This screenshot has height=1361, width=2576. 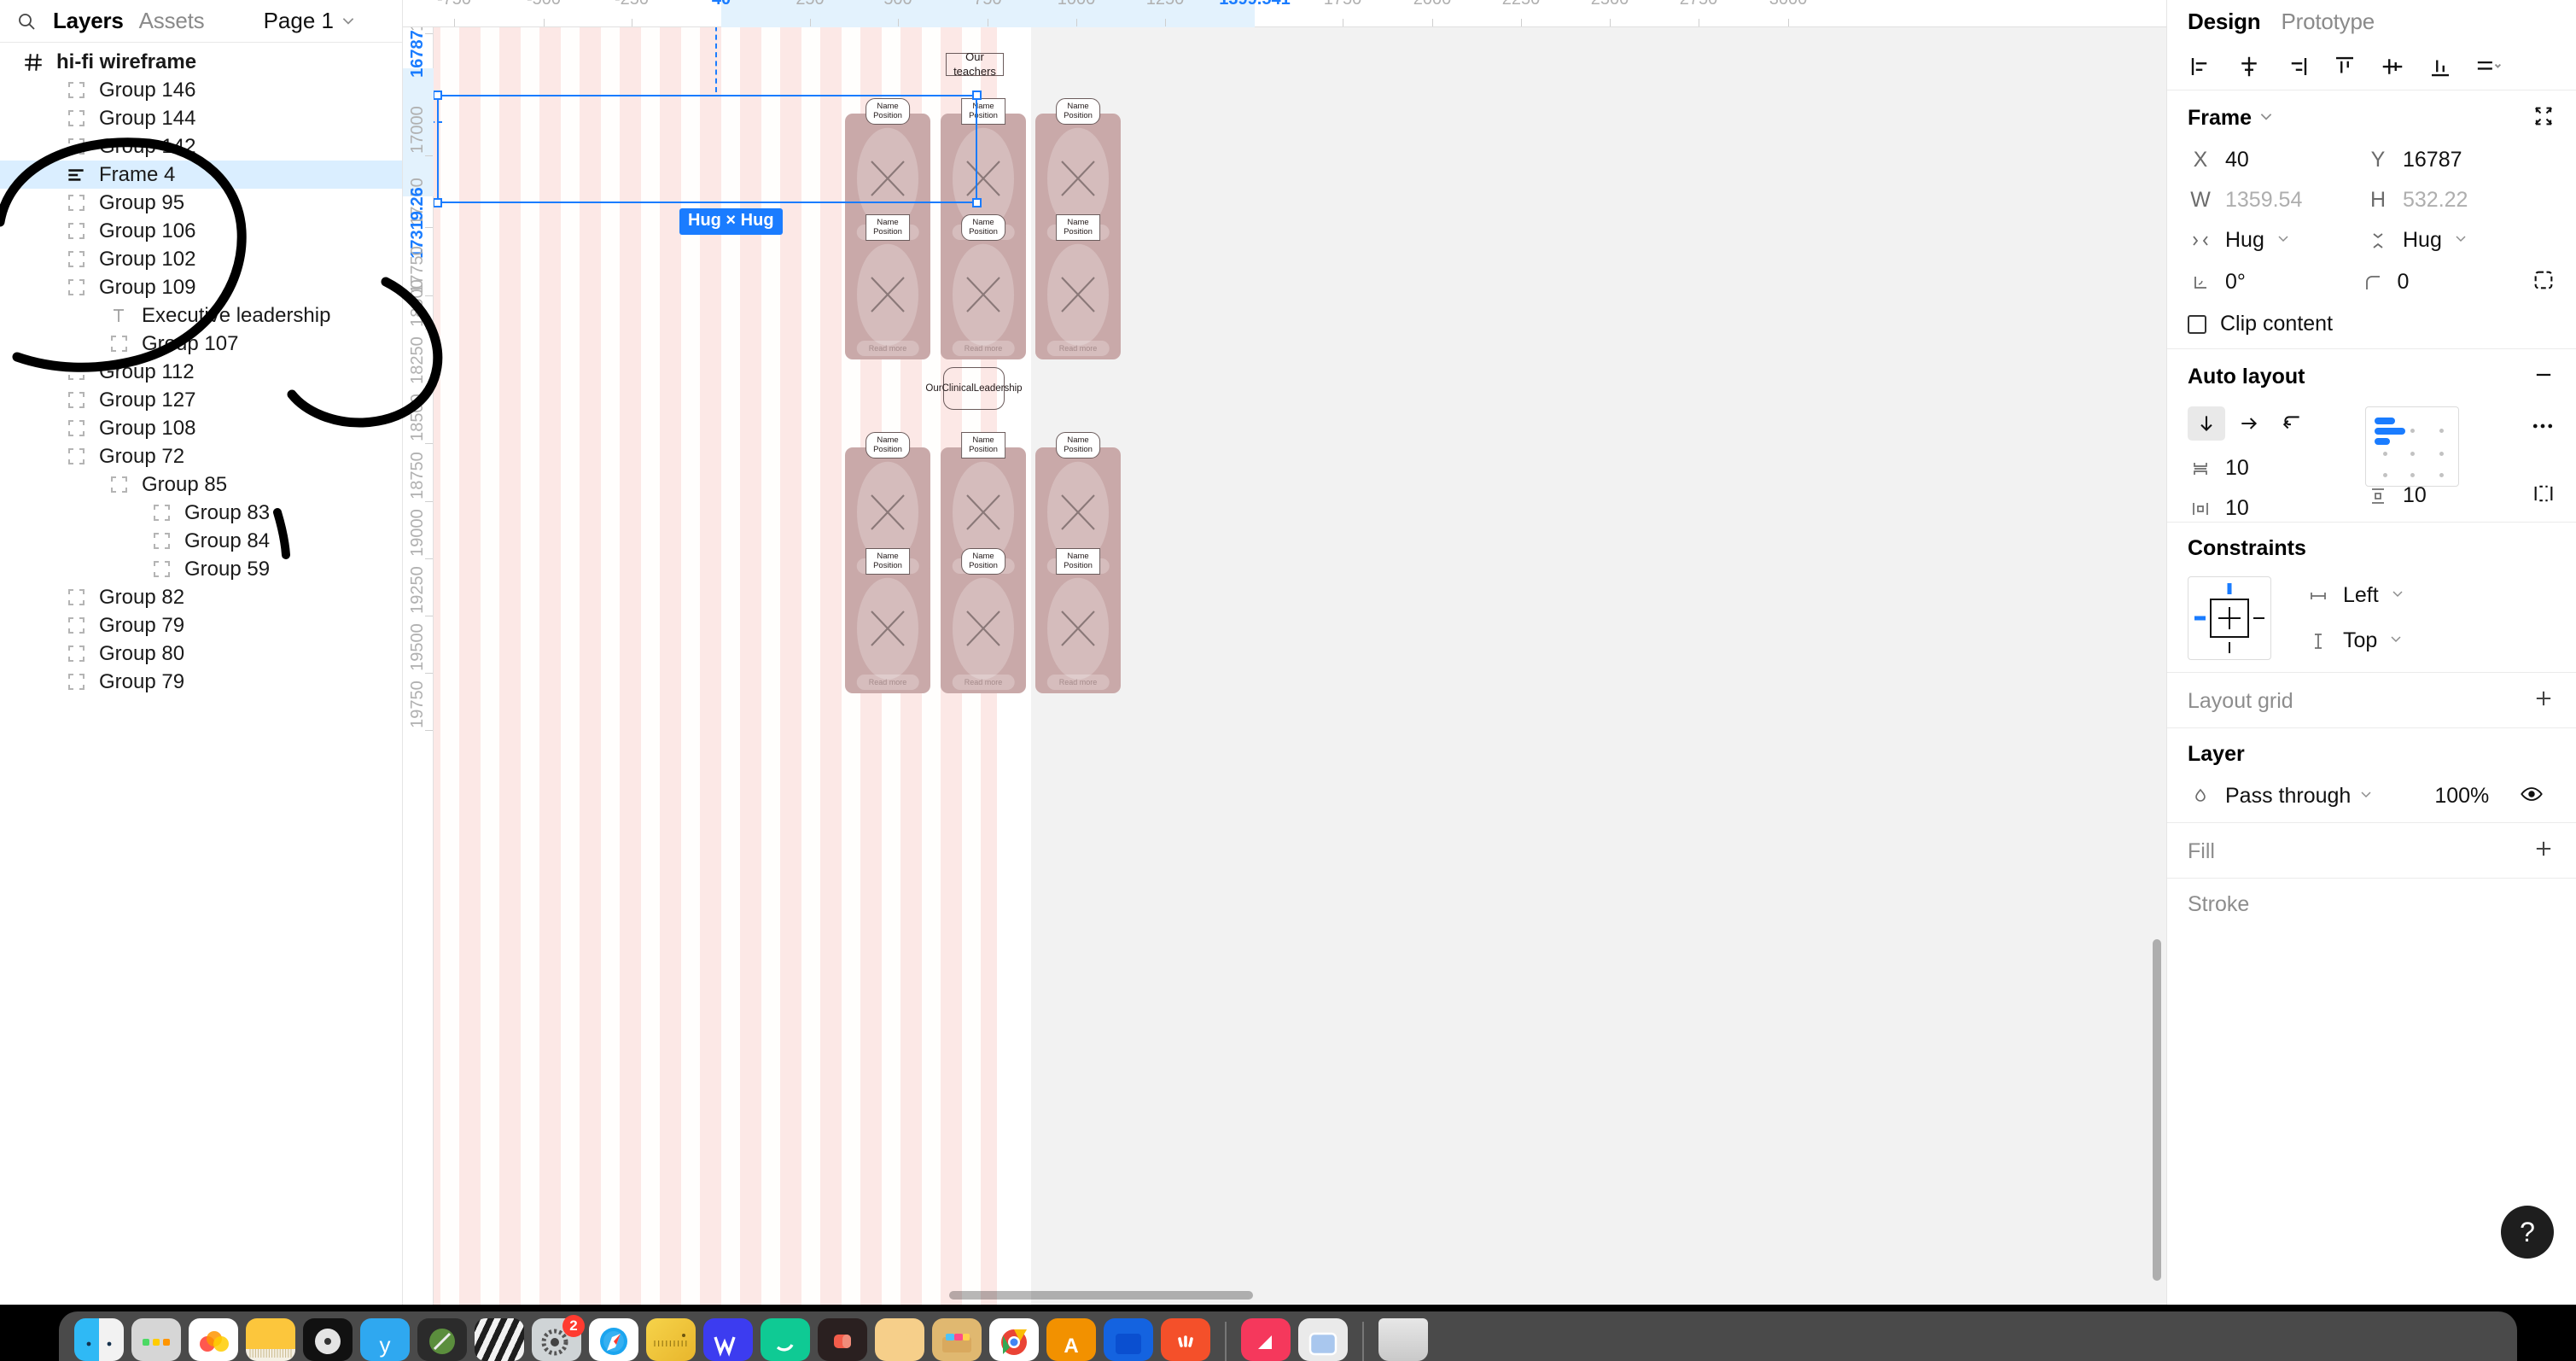 I want to click on height-field: H 532.22, so click(x=2454, y=200).